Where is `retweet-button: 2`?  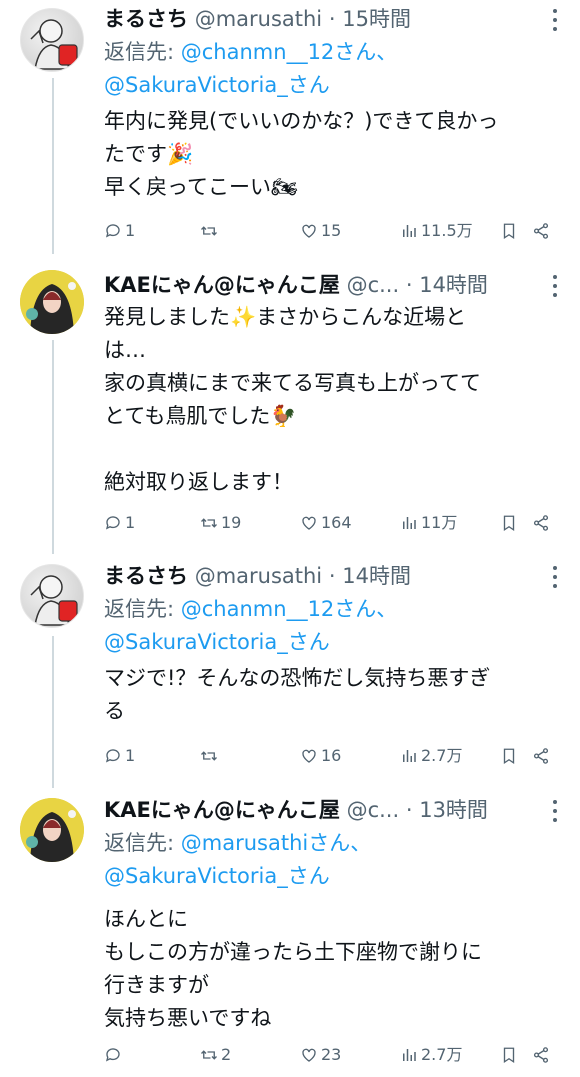
retweet-button: 2 is located at coordinates (215, 1055).